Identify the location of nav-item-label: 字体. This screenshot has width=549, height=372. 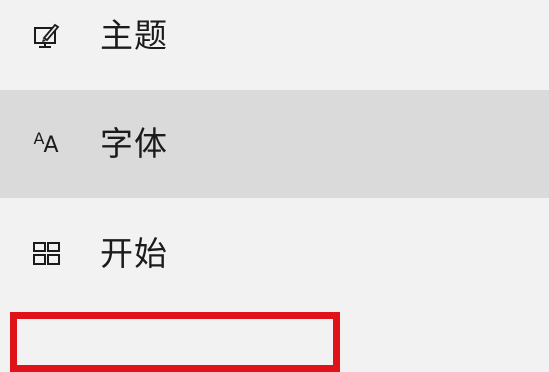
(134, 143).